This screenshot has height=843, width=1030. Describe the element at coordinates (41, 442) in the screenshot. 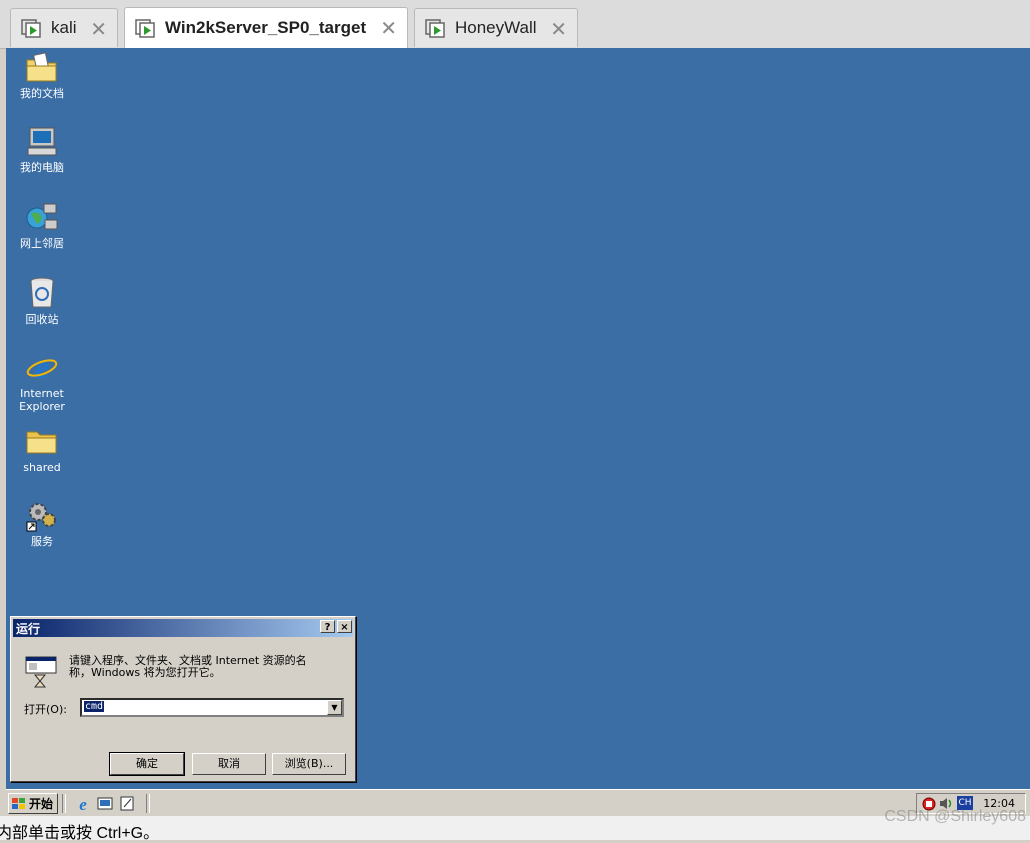

I see `folder-icon` at that location.